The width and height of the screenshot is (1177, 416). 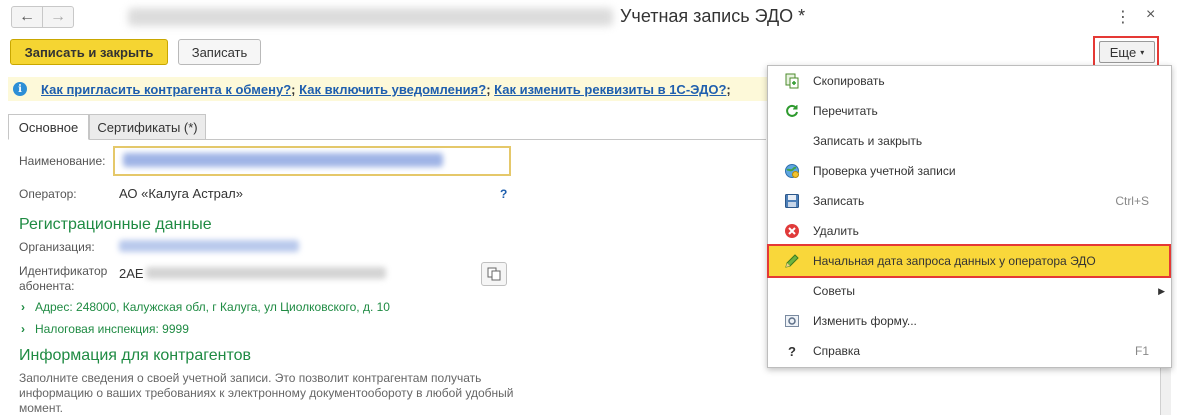 I want to click on tax-inspection-expander: › Налоговая инспекция: 9999, so click(x=105, y=329).